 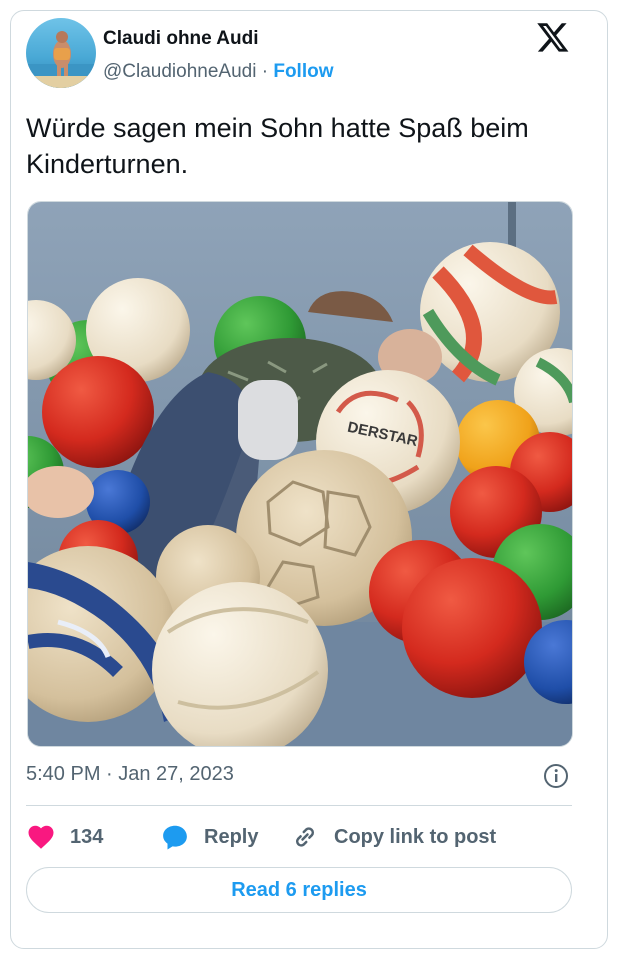 What do you see at coordinates (181, 39) in the screenshot?
I see `author-name: Claudi ohne Audi` at bounding box center [181, 39].